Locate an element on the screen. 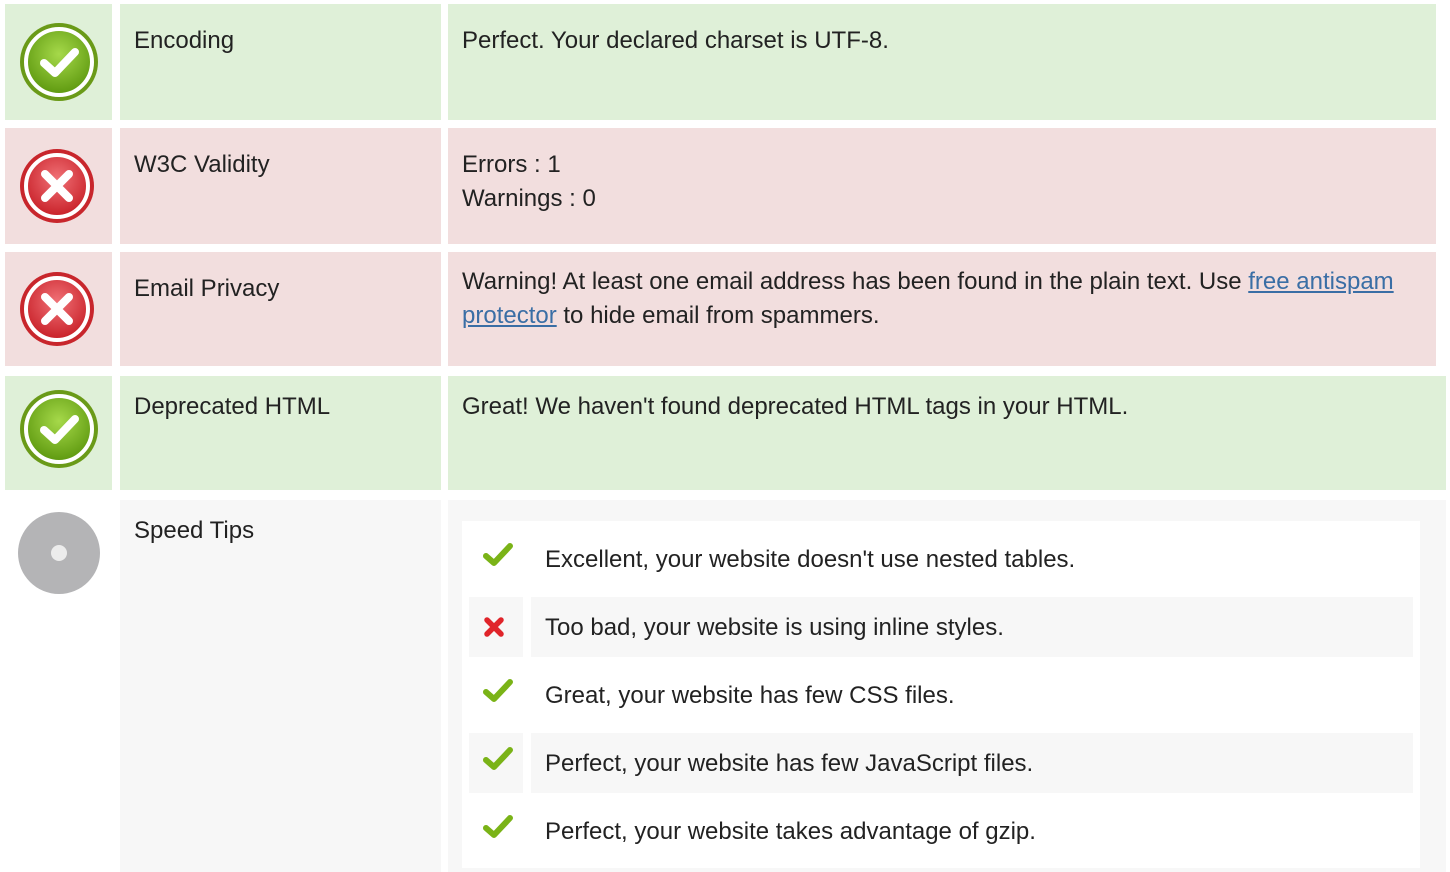  check-label-cell: Email Privacy is located at coordinates (280, 309).